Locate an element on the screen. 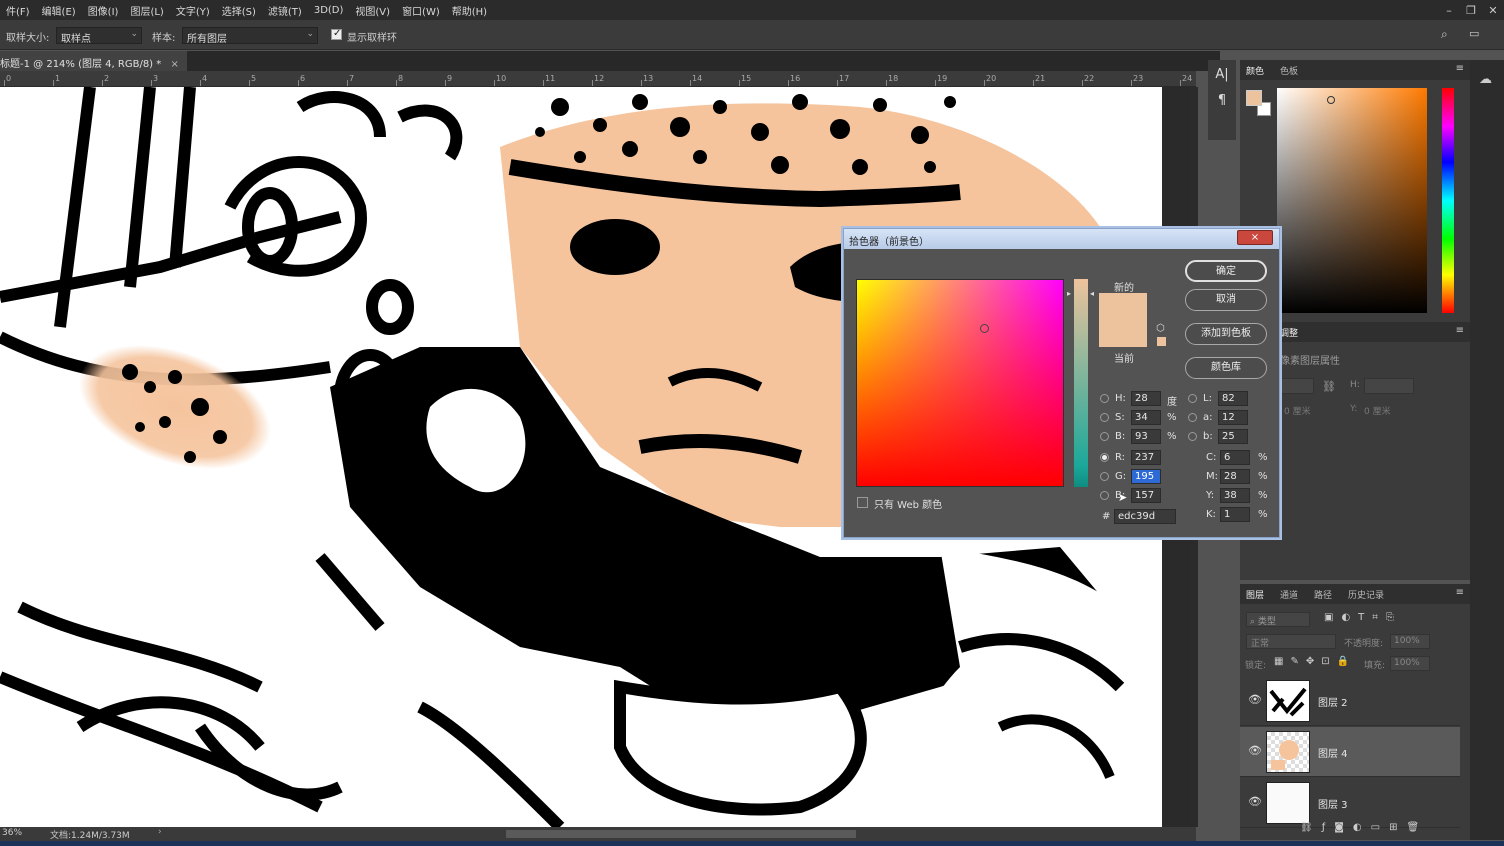 The height and width of the screenshot is (846, 1504). b-radio is located at coordinates (1104, 436).